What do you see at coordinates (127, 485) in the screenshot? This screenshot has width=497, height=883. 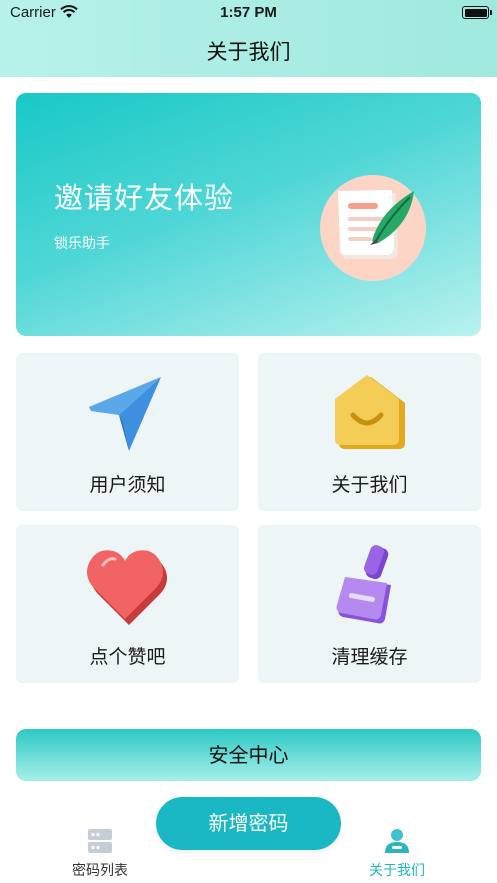 I see `tile-label: 用户须知` at bounding box center [127, 485].